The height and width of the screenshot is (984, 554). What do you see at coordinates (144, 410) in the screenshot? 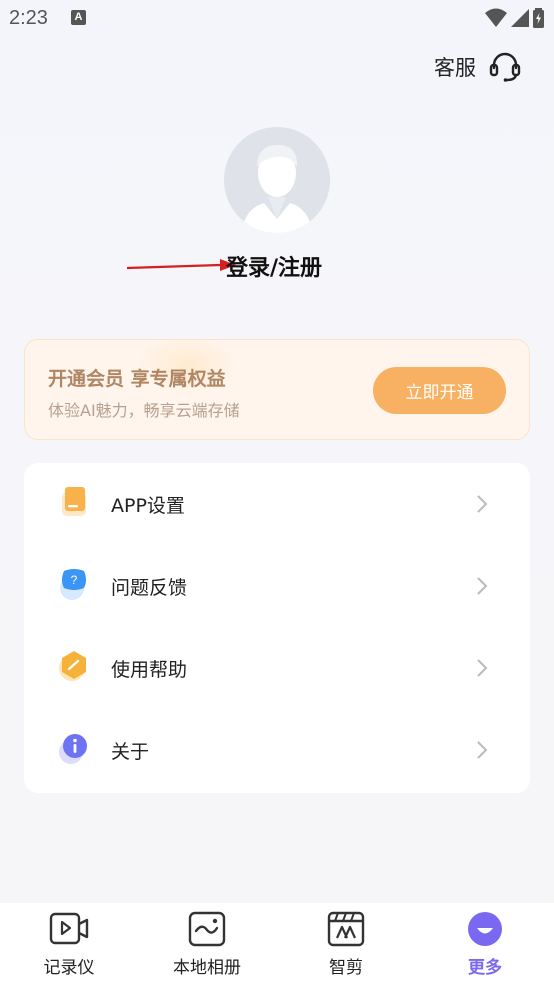
I see `vip-subtitle: 体验AI魅力，畅享云端存储` at bounding box center [144, 410].